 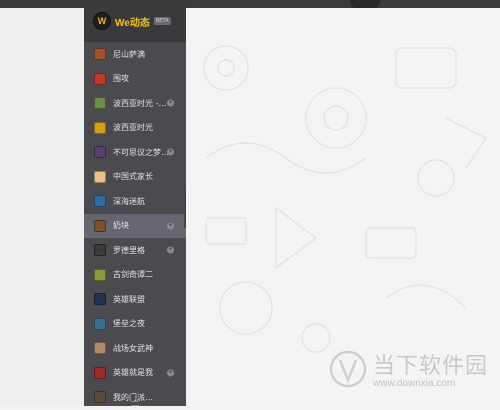 I want to click on game-label: 波西亚时光, so click(x=133, y=128).